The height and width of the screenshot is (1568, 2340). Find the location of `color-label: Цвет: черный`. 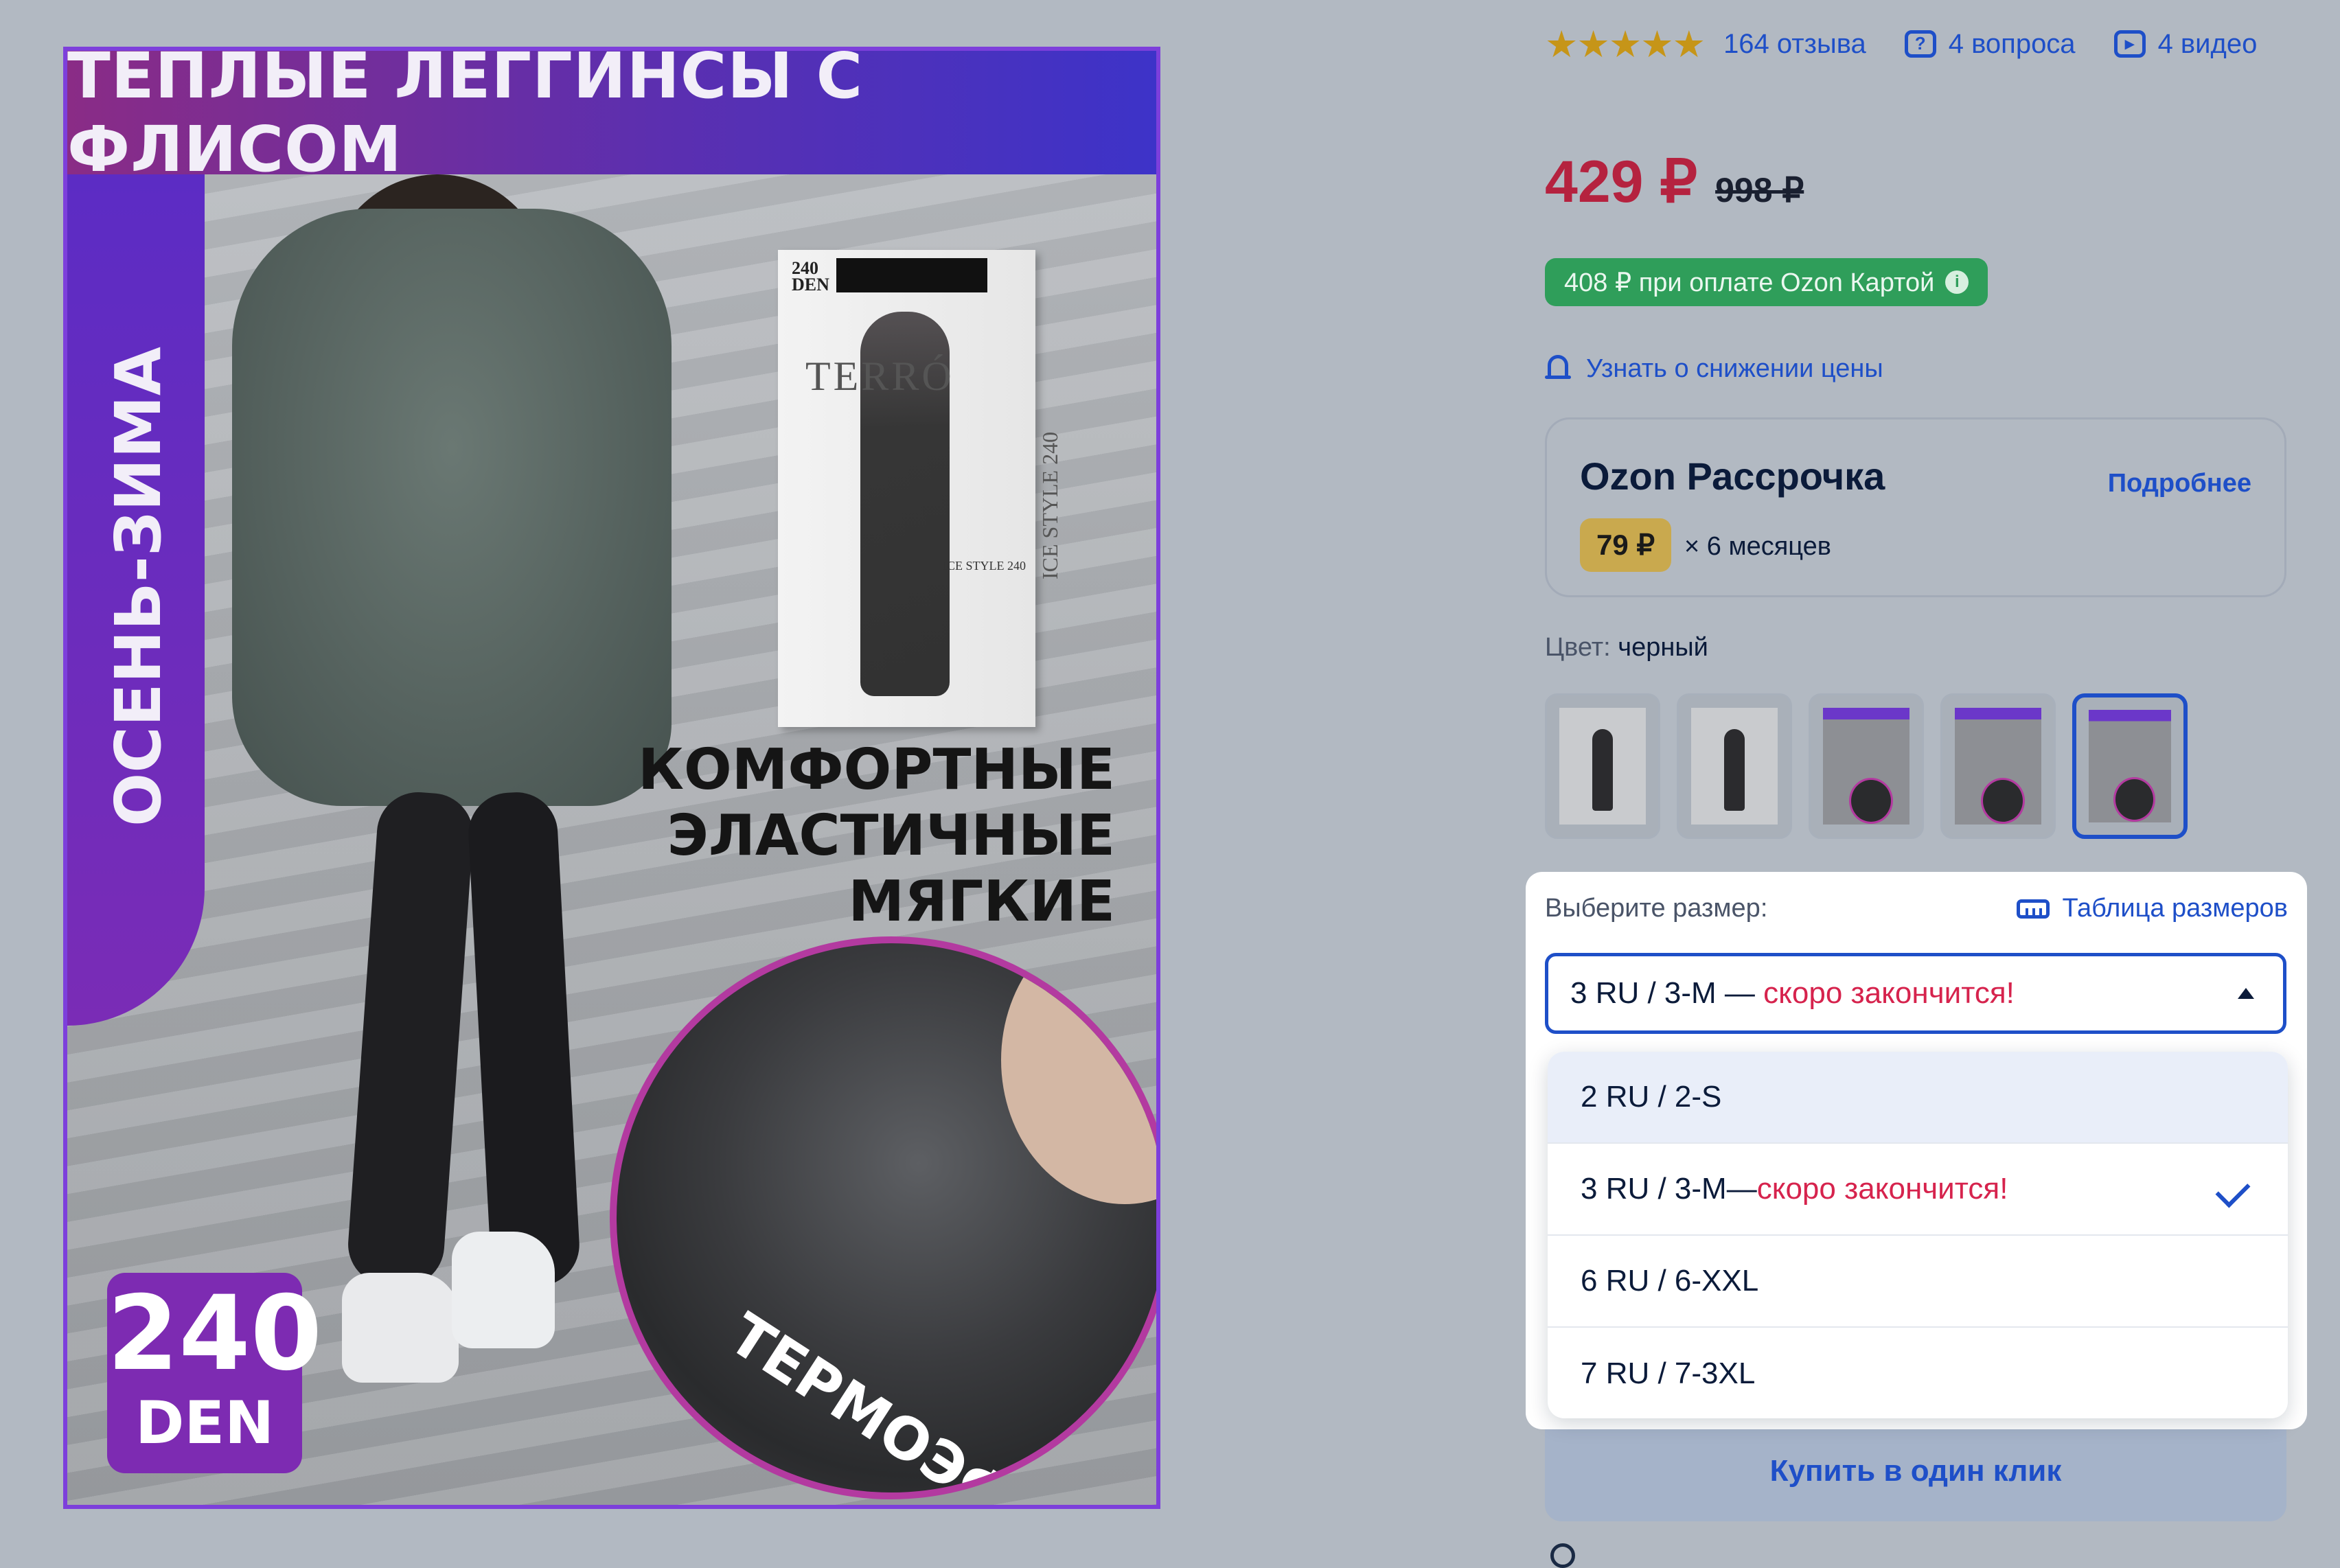

color-label: Цвет: черный is located at coordinates (1626, 647).